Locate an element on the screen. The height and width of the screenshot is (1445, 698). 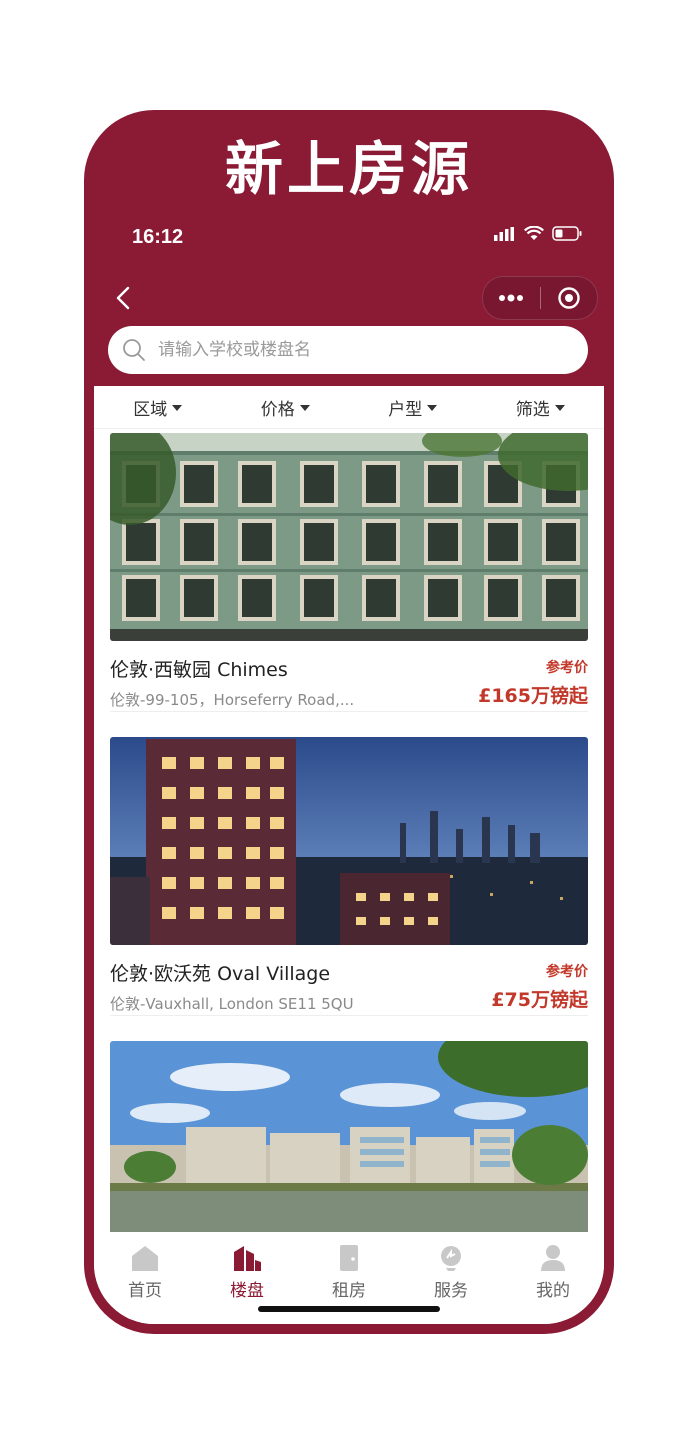
more-dots-icon is located at coordinates (511, 298).